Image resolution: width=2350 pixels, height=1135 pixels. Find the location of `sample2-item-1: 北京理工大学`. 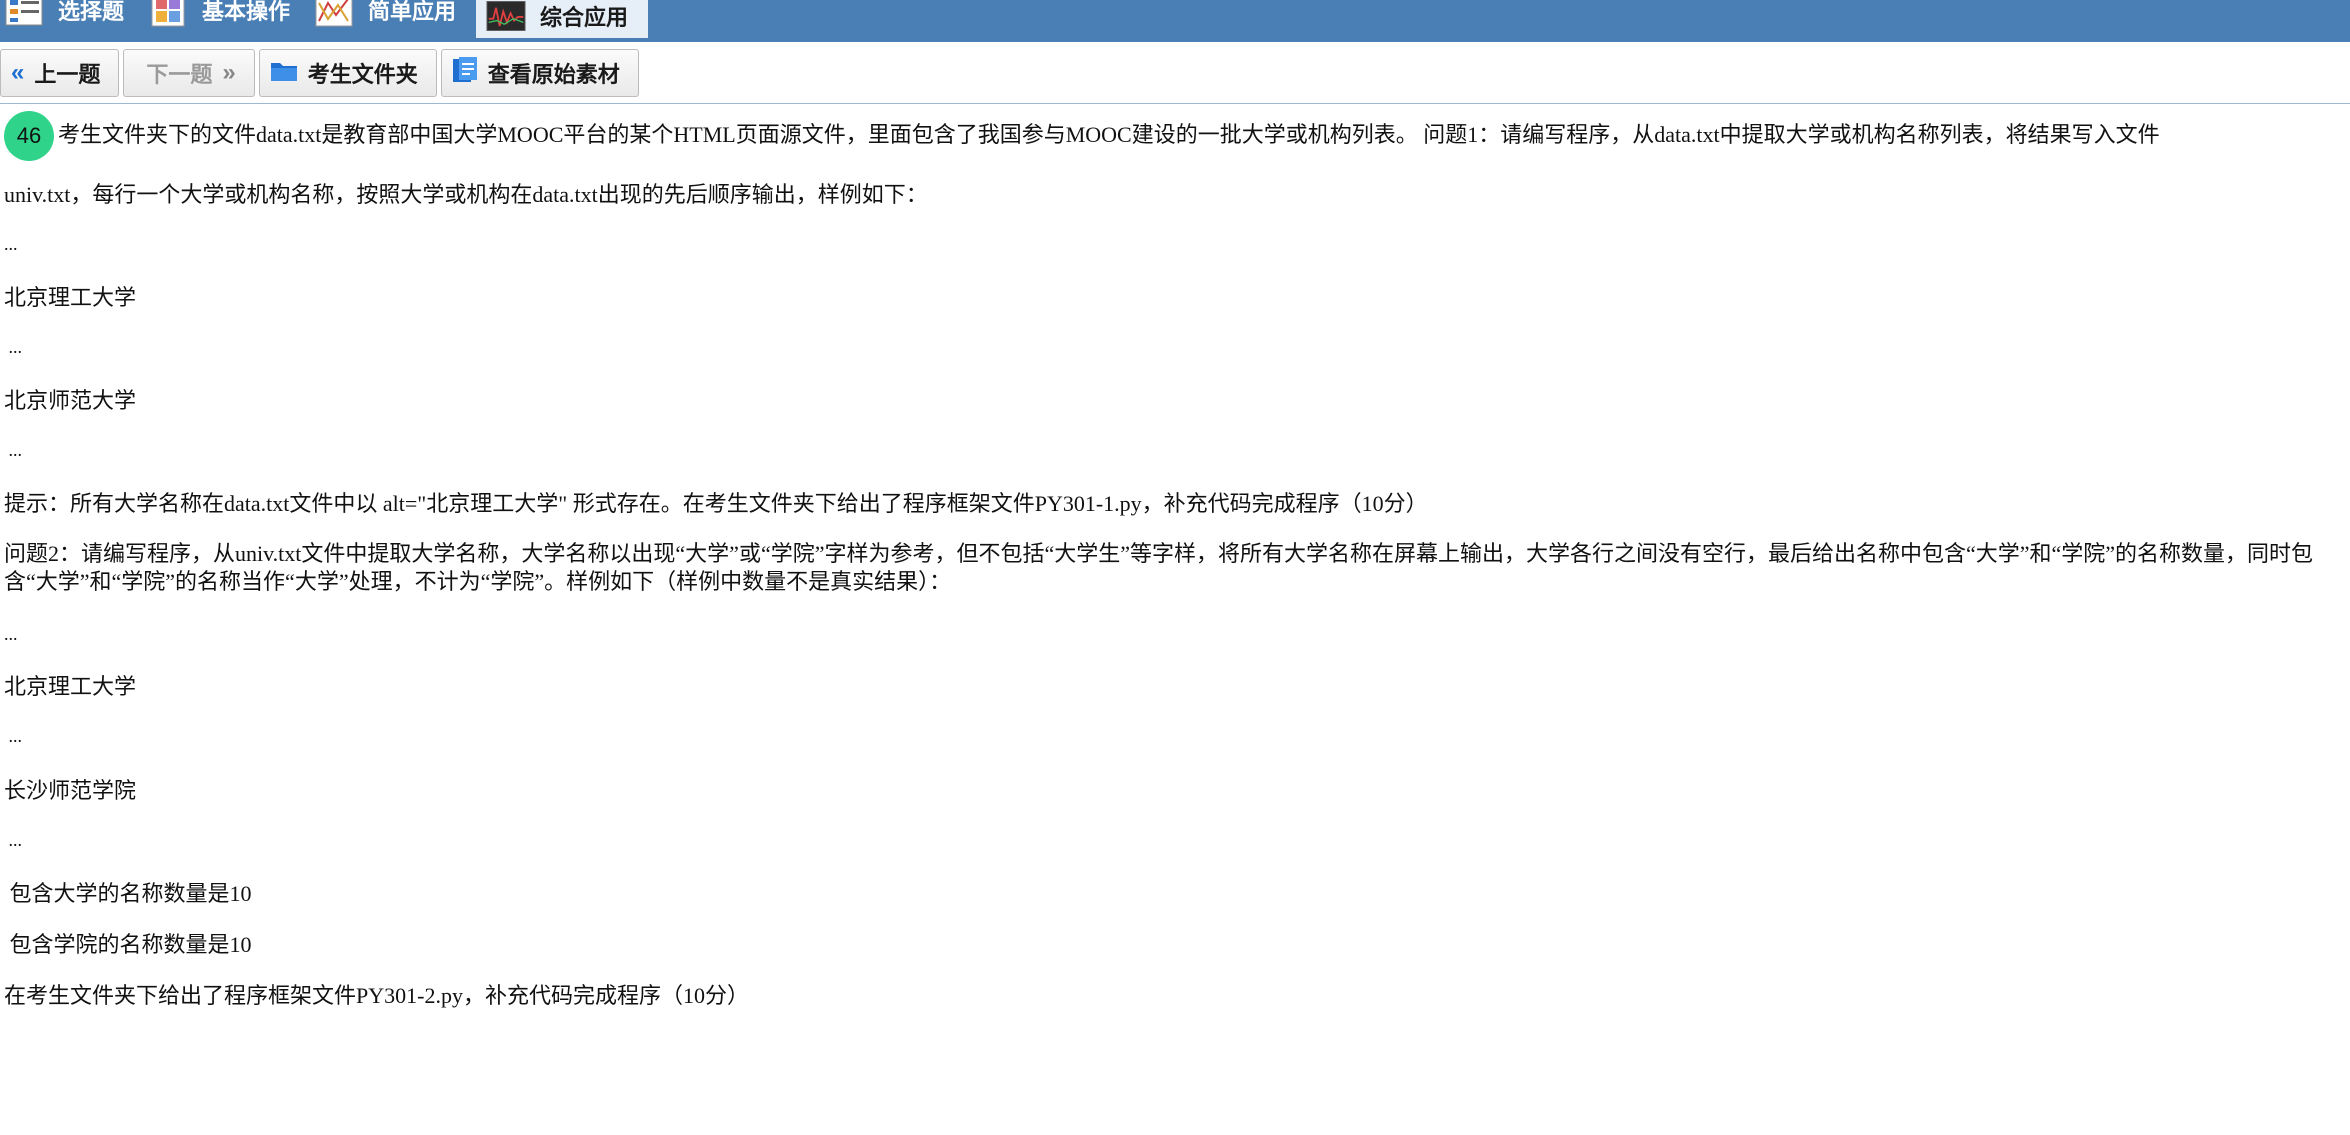

sample2-item-1: 北京理工大学 is located at coordinates (70, 686).